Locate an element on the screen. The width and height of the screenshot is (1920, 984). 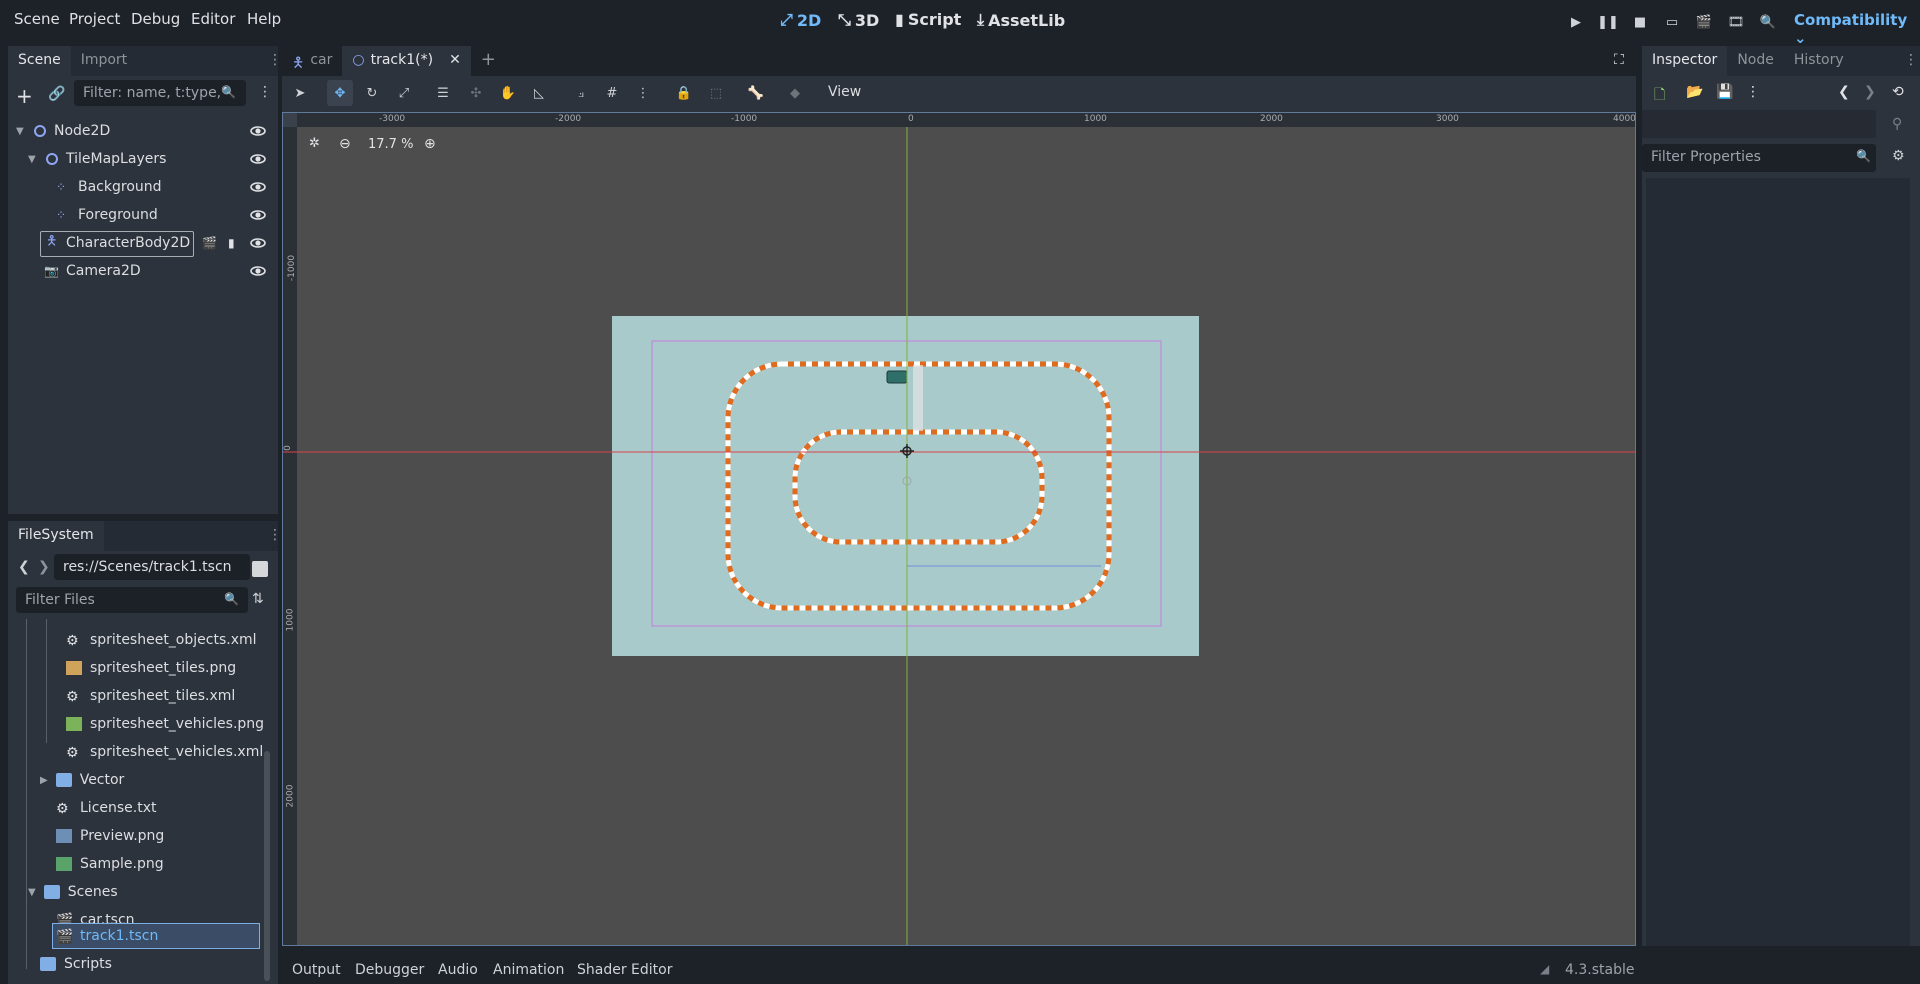
grid-snap-icon: # is located at coordinates (612, 93).